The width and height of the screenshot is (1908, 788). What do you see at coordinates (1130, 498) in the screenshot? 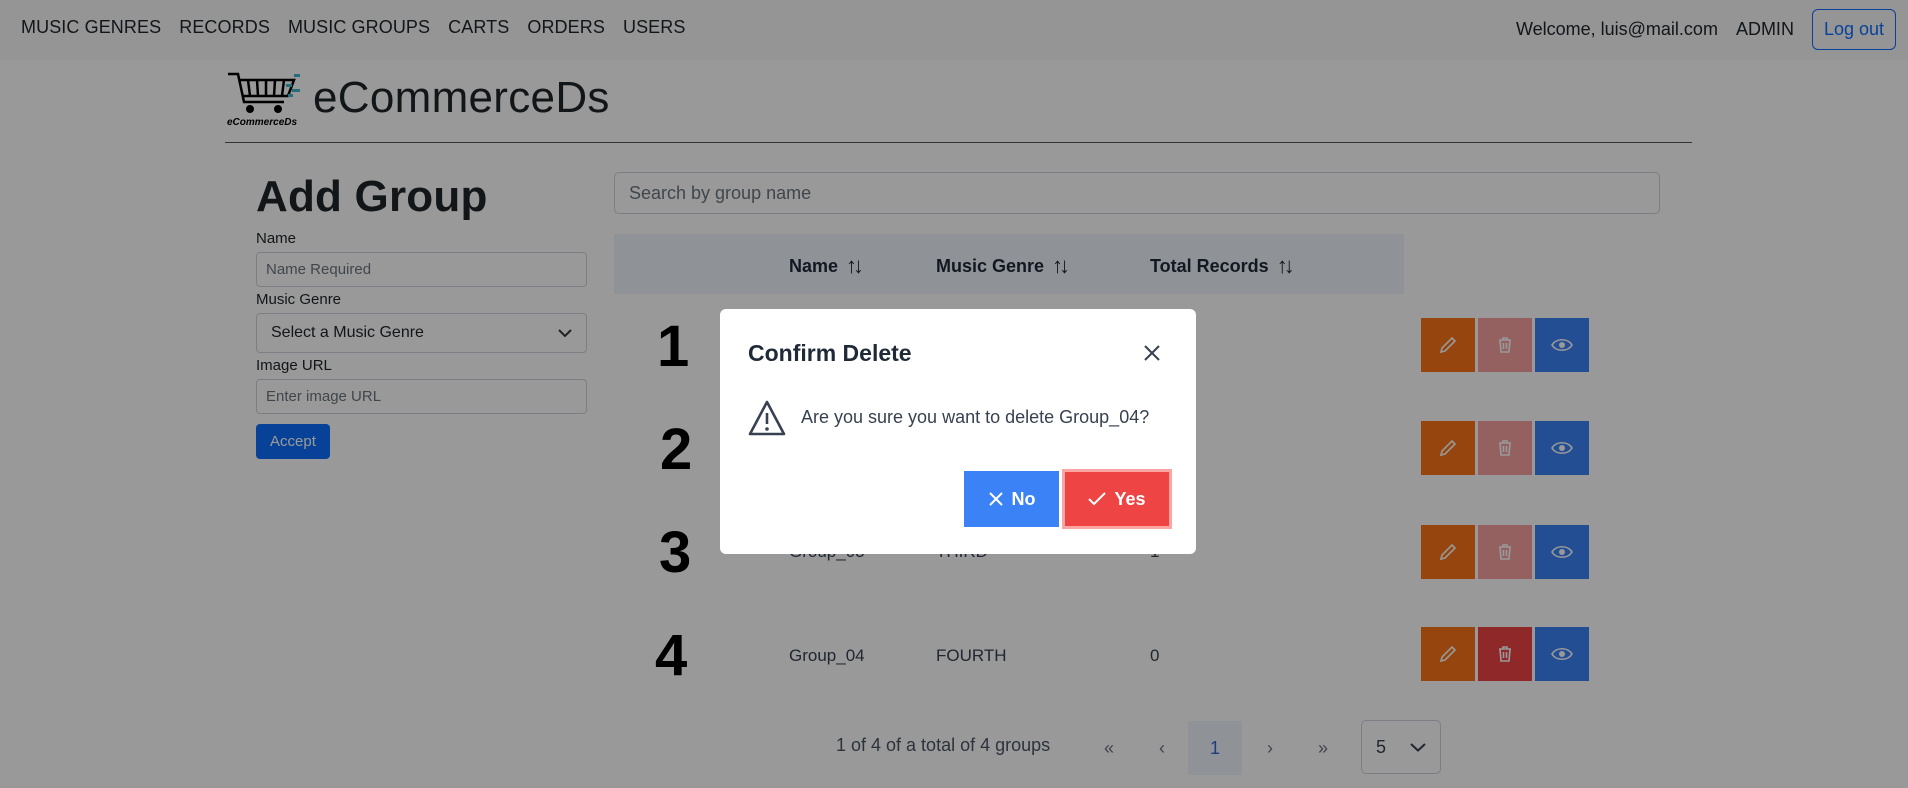
I see `yes-button-label: Yes` at bounding box center [1130, 498].